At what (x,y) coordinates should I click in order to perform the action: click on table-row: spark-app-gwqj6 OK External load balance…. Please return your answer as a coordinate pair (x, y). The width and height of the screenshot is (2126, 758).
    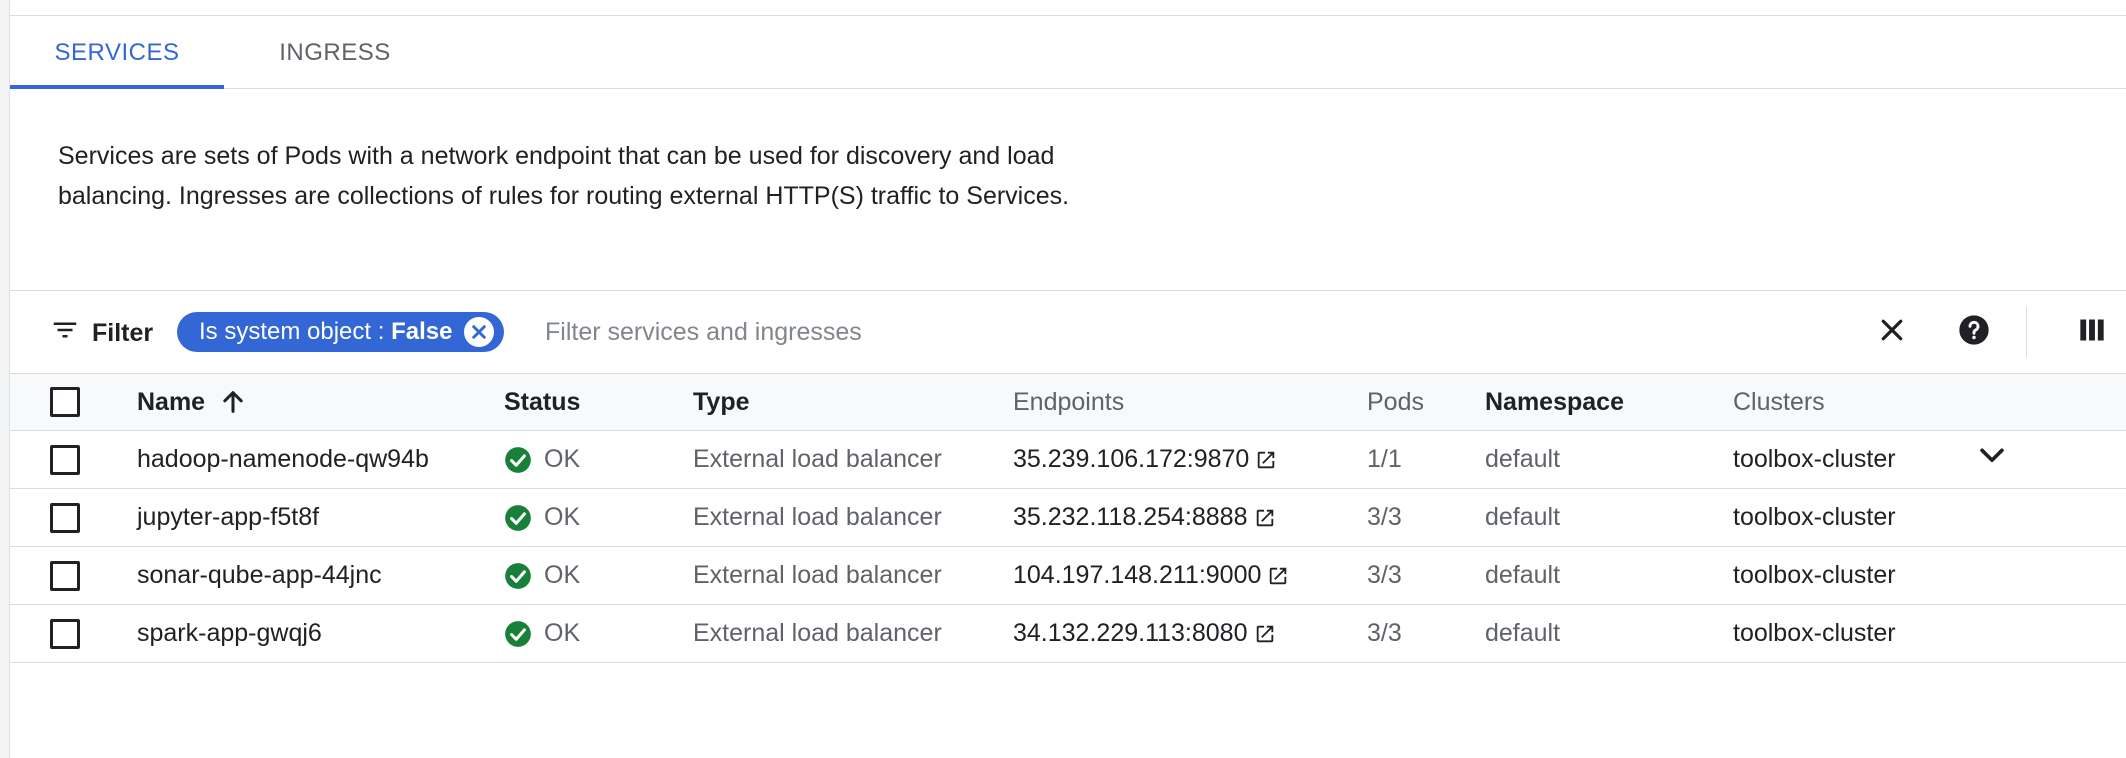
    Looking at the image, I should click on (1068, 634).